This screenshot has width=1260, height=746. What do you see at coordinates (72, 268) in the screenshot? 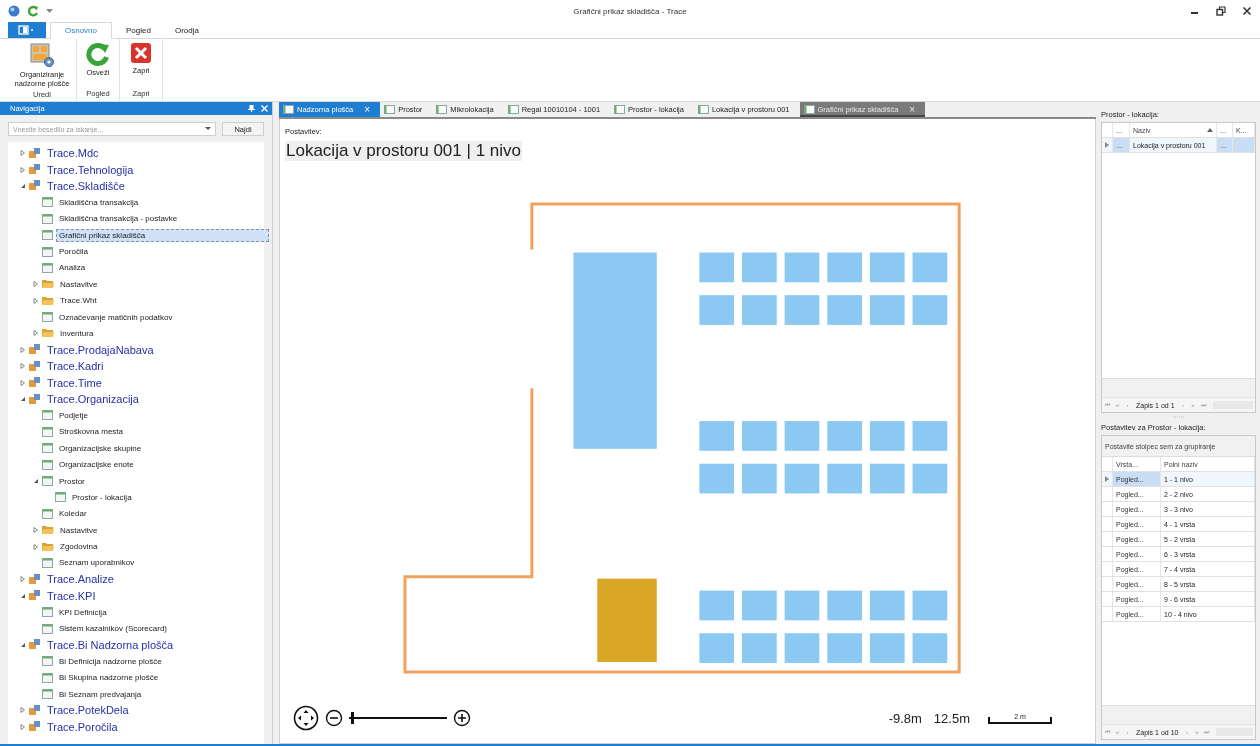
I see `tree-item: Analiza` at bounding box center [72, 268].